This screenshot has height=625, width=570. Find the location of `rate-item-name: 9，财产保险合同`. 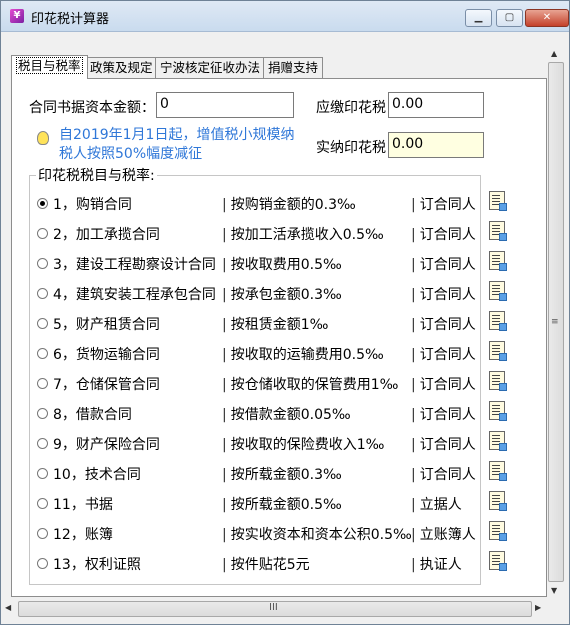

rate-item-name: 9，财产保险合同 is located at coordinates (106, 445).